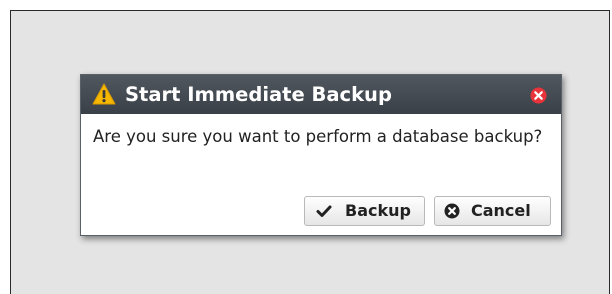  What do you see at coordinates (538, 95) in the screenshot?
I see `close-icon` at bounding box center [538, 95].